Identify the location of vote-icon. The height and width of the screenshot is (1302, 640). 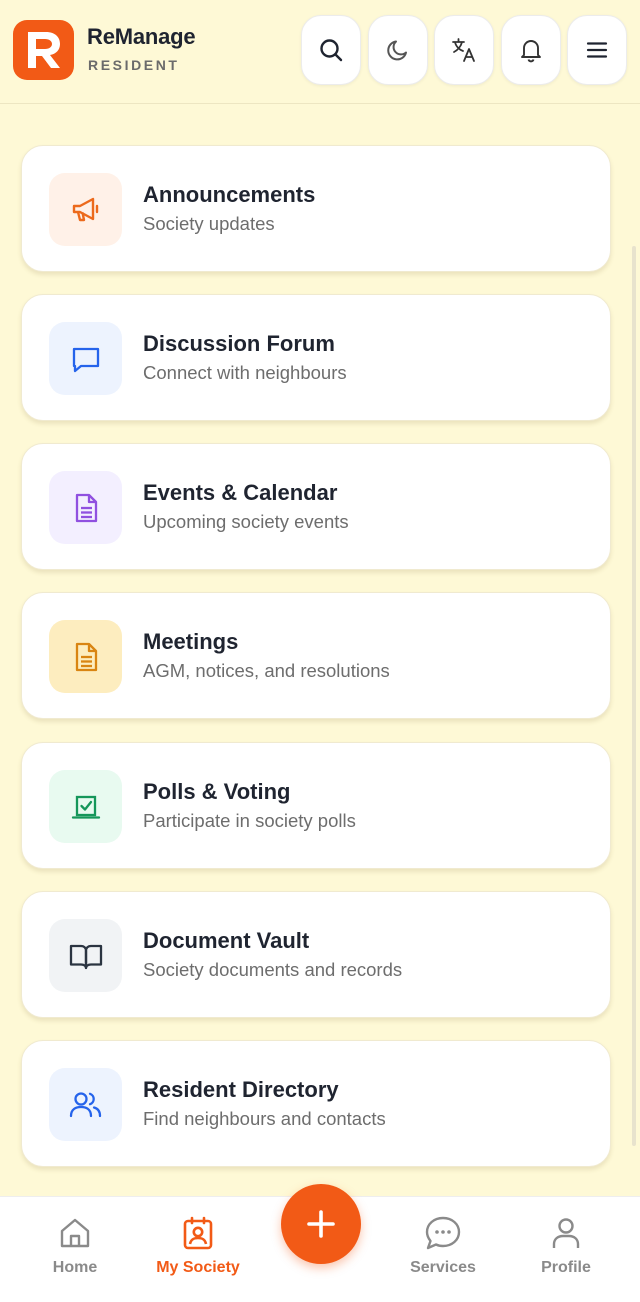
(85, 807).